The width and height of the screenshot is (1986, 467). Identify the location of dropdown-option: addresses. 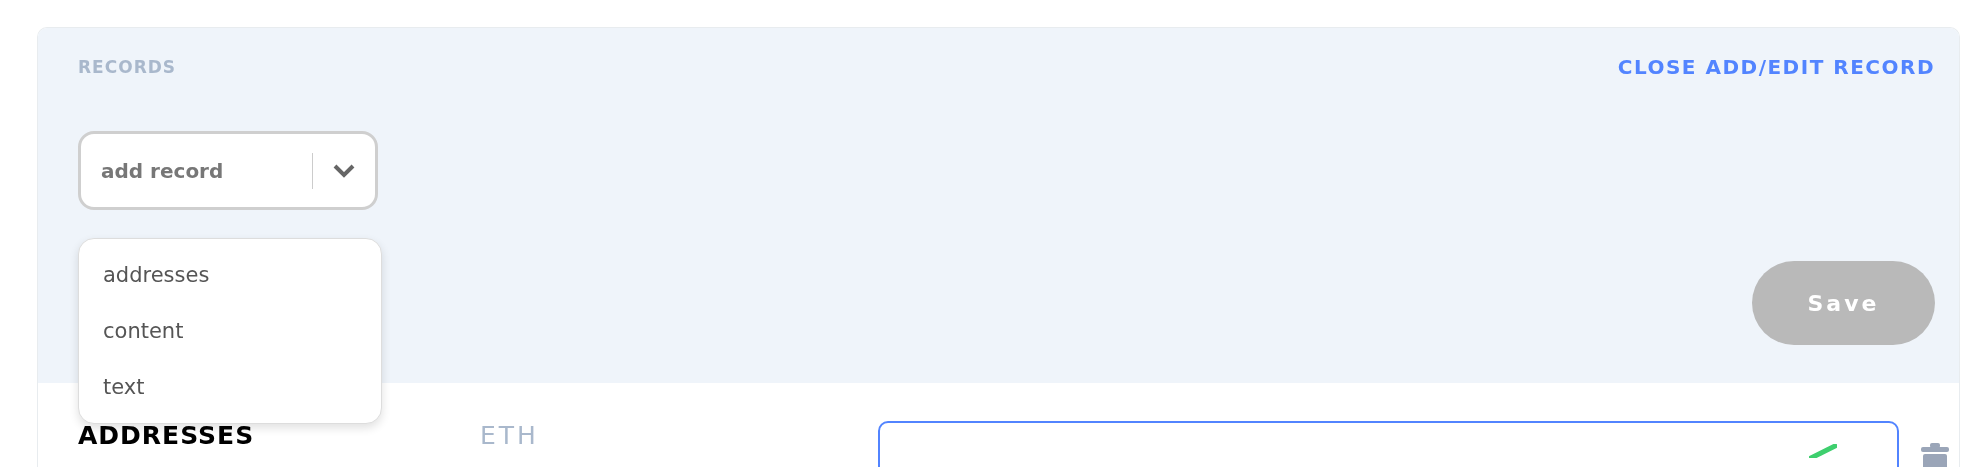
(230, 275).